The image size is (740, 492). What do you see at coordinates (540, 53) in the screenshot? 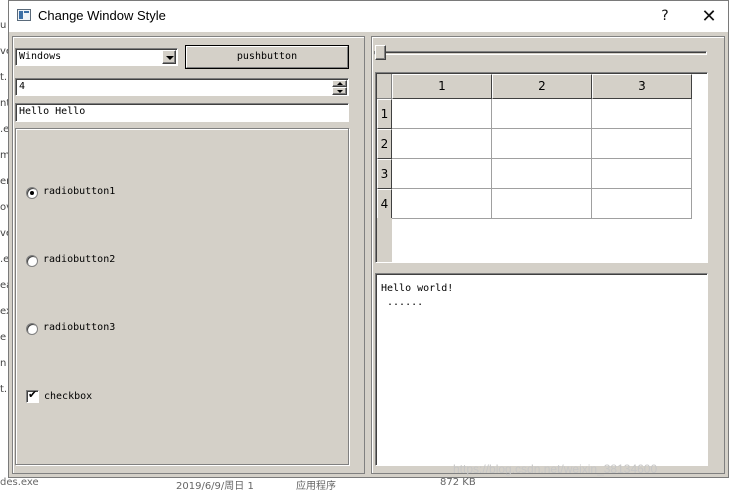
I see `slider-track` at bounding box center [540, 53].